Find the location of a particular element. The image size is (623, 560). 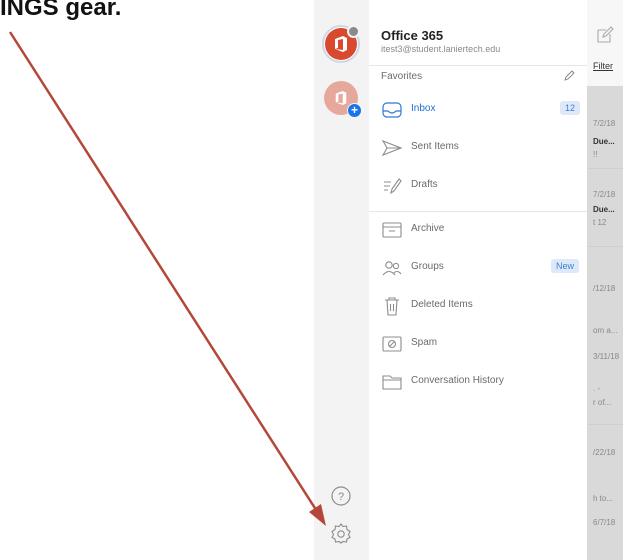

message-preview: !! is located at coordinates (595, 154).